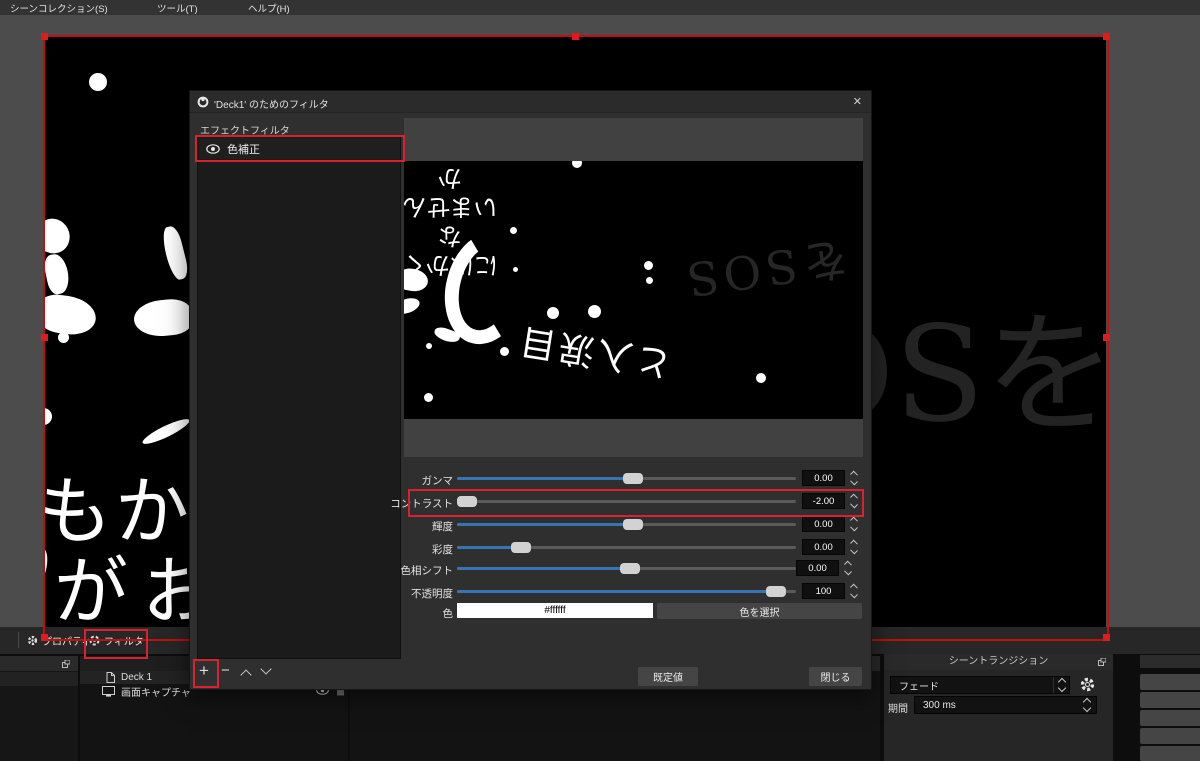 The image size is (1200, 761). I want to click on selection-handle-tl, so click(44, 36).